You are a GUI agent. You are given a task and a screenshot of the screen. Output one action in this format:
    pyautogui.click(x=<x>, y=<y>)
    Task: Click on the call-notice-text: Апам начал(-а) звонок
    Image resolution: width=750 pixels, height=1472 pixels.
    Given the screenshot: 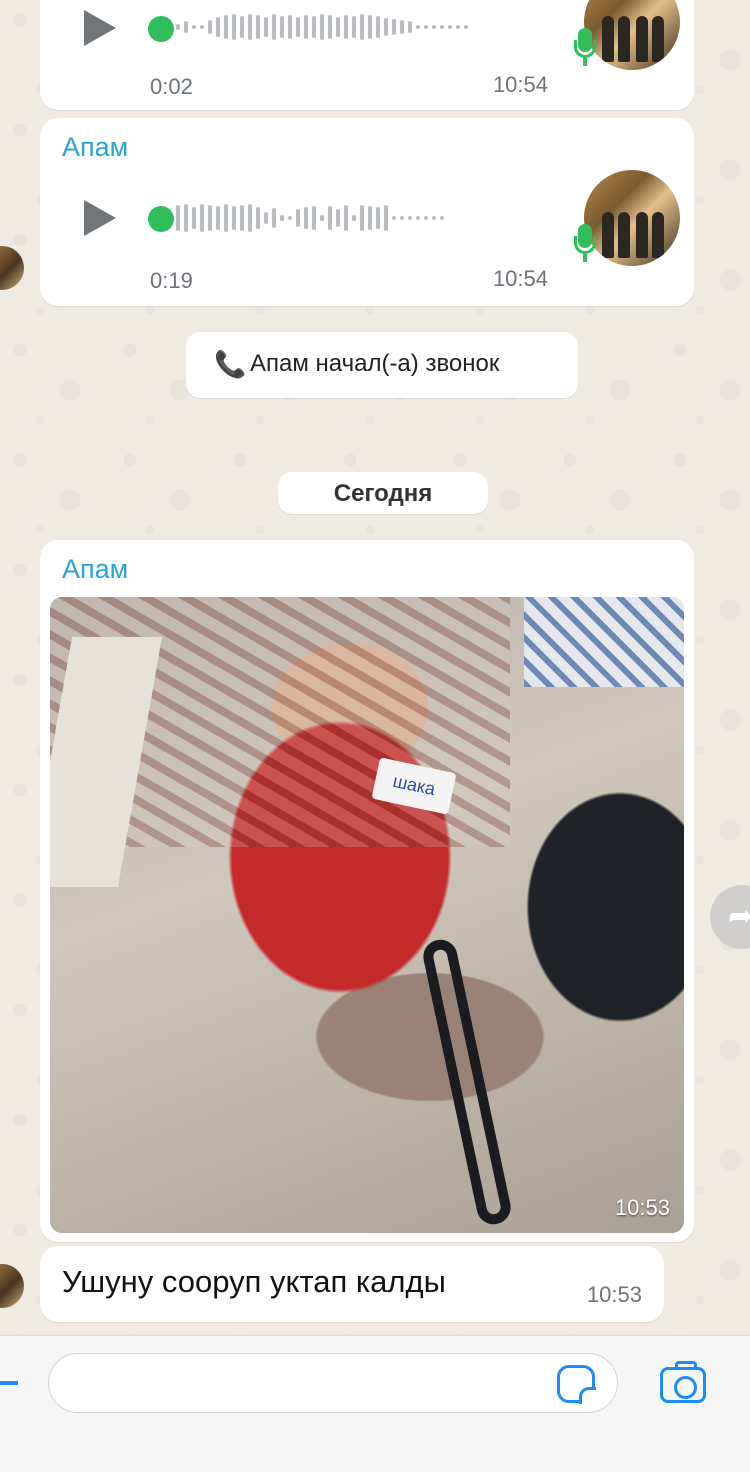 What is the action you would take?
    pyautogui.click(x=375, y=363)
    